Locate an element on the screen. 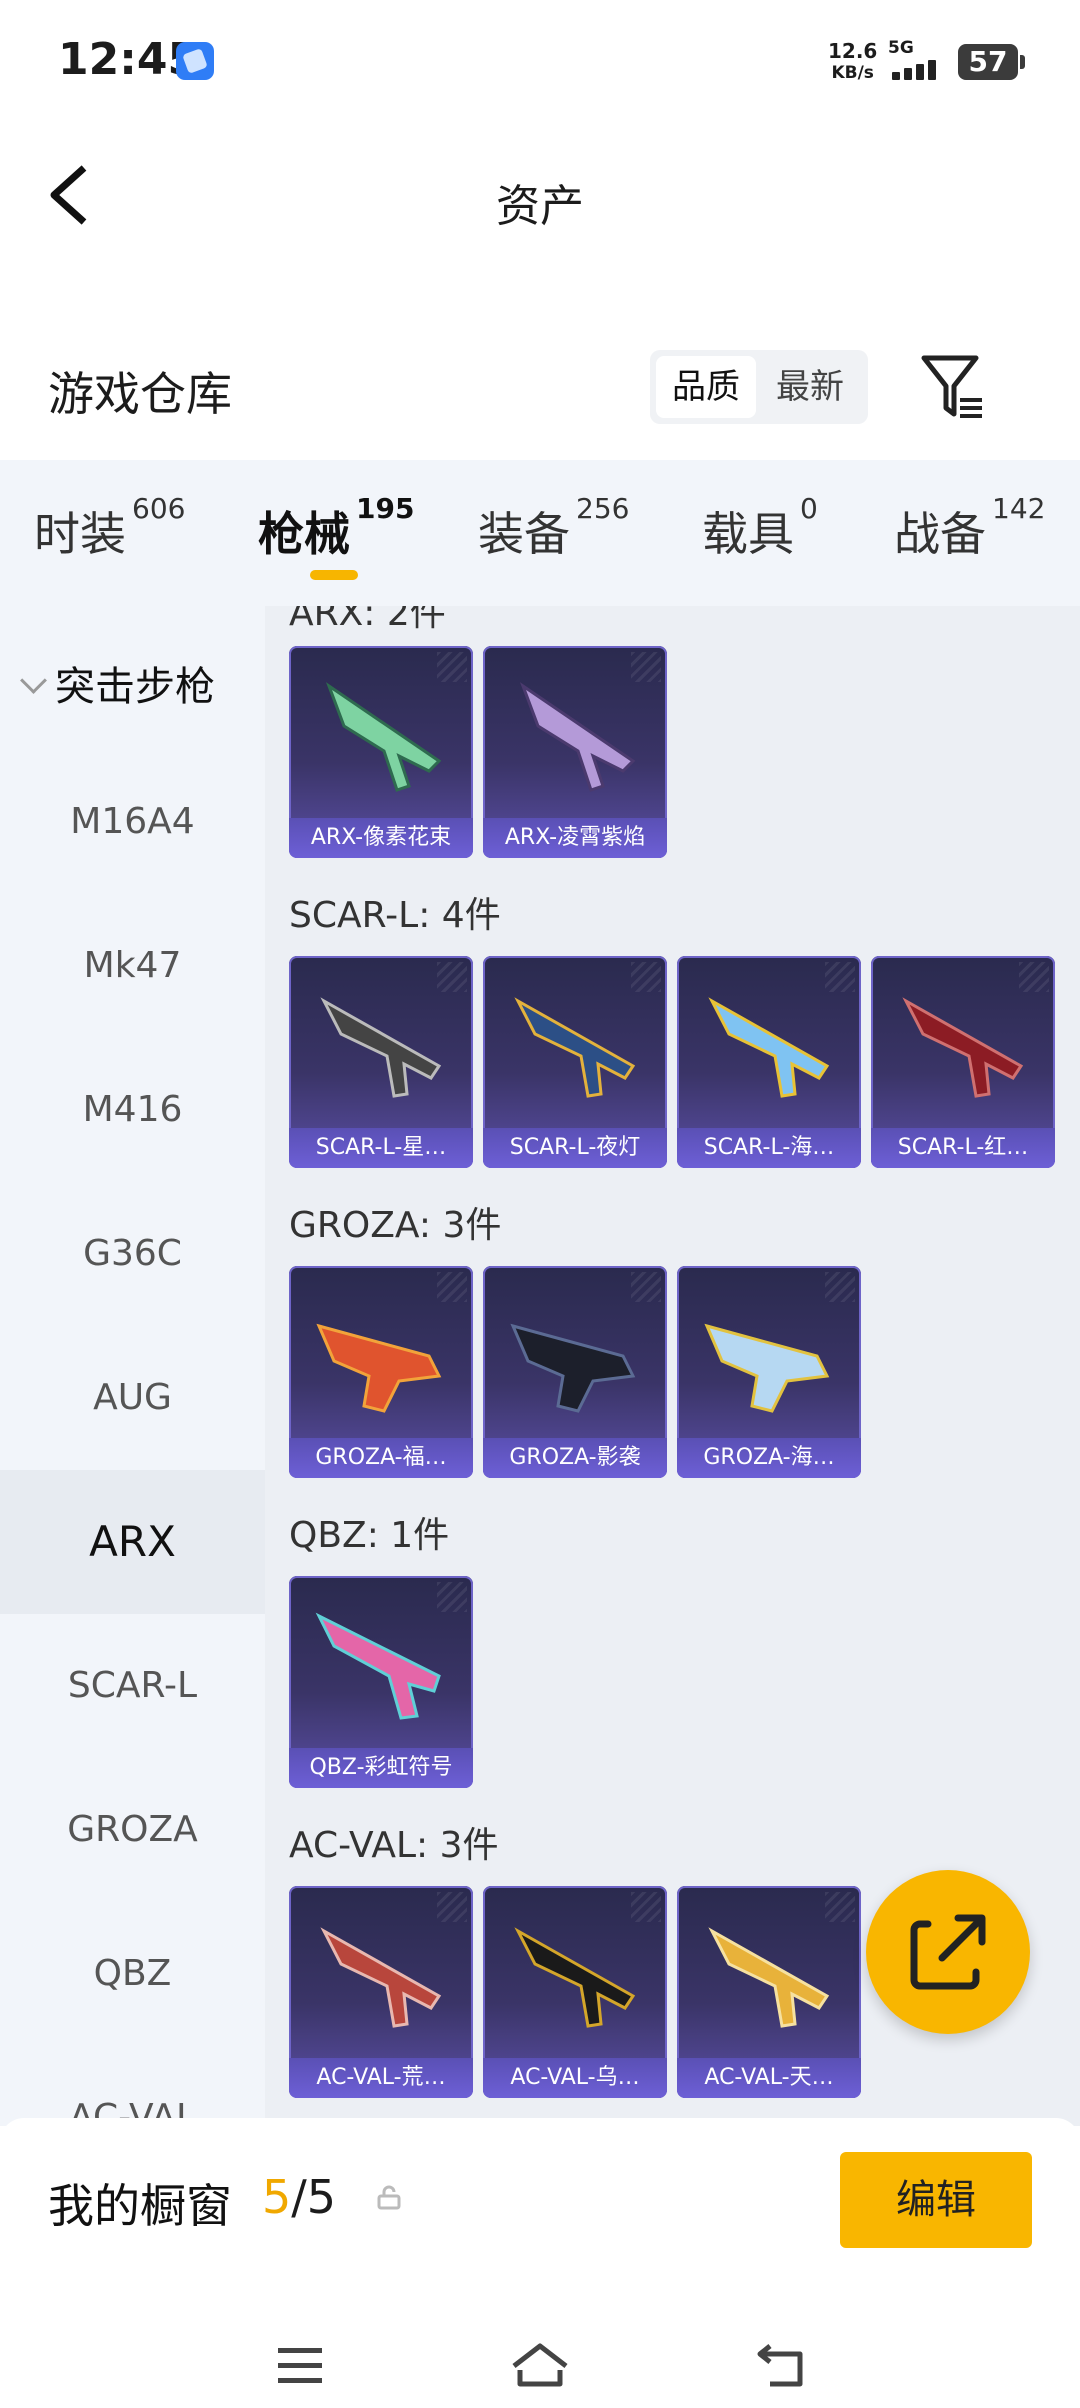 The height and width of the screenshot is (2408, 1080). sidebar-item-aug: AUG is located at coordinates (132, 1398).